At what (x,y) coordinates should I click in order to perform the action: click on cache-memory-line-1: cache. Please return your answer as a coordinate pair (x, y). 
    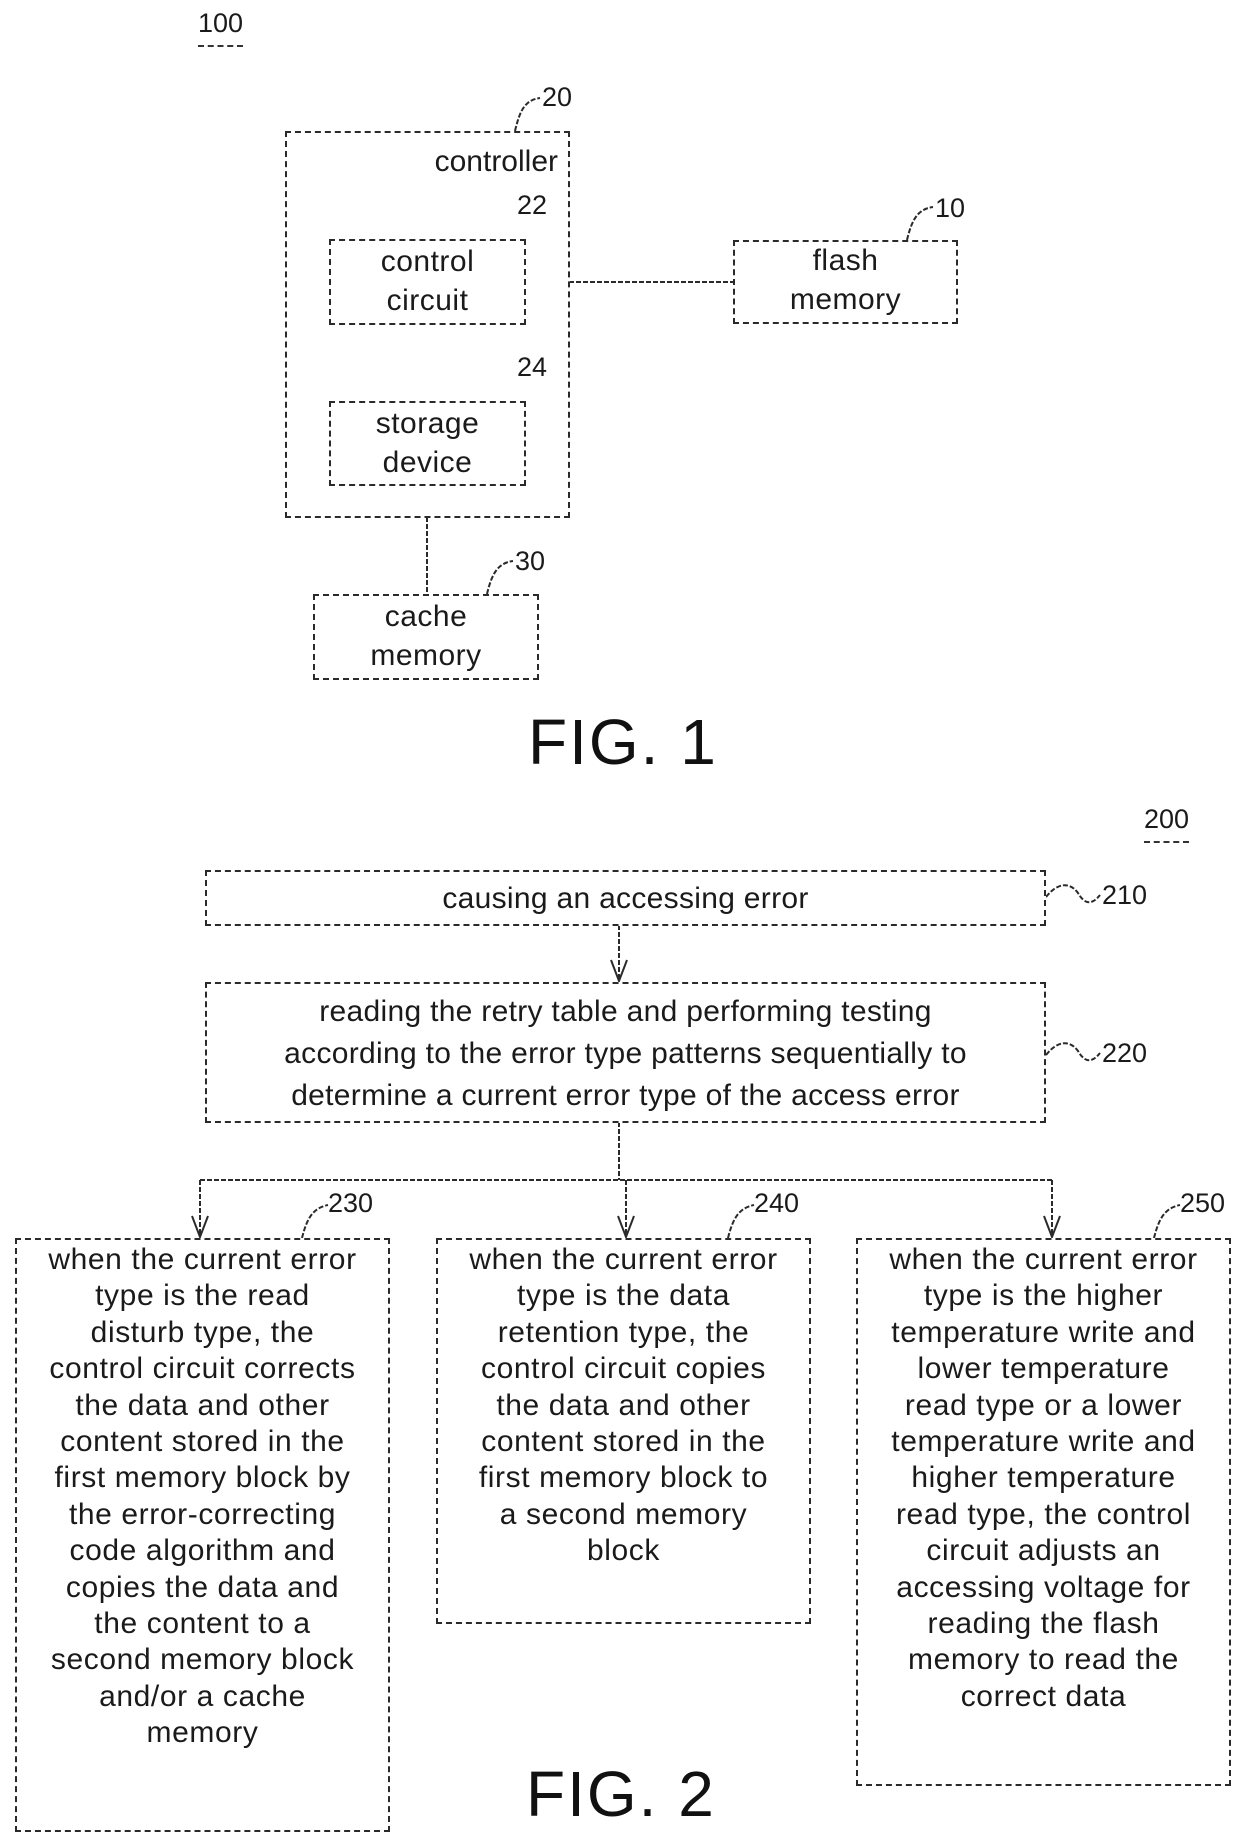
    Looking at the image, I should click on (426, 616).